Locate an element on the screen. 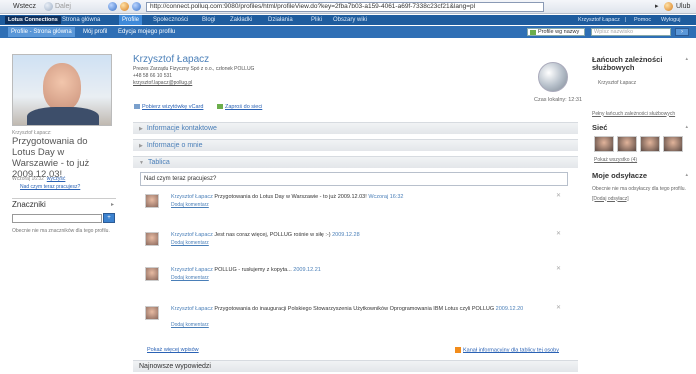  favorites-button: Ulub is located at coordinates (683, 7).